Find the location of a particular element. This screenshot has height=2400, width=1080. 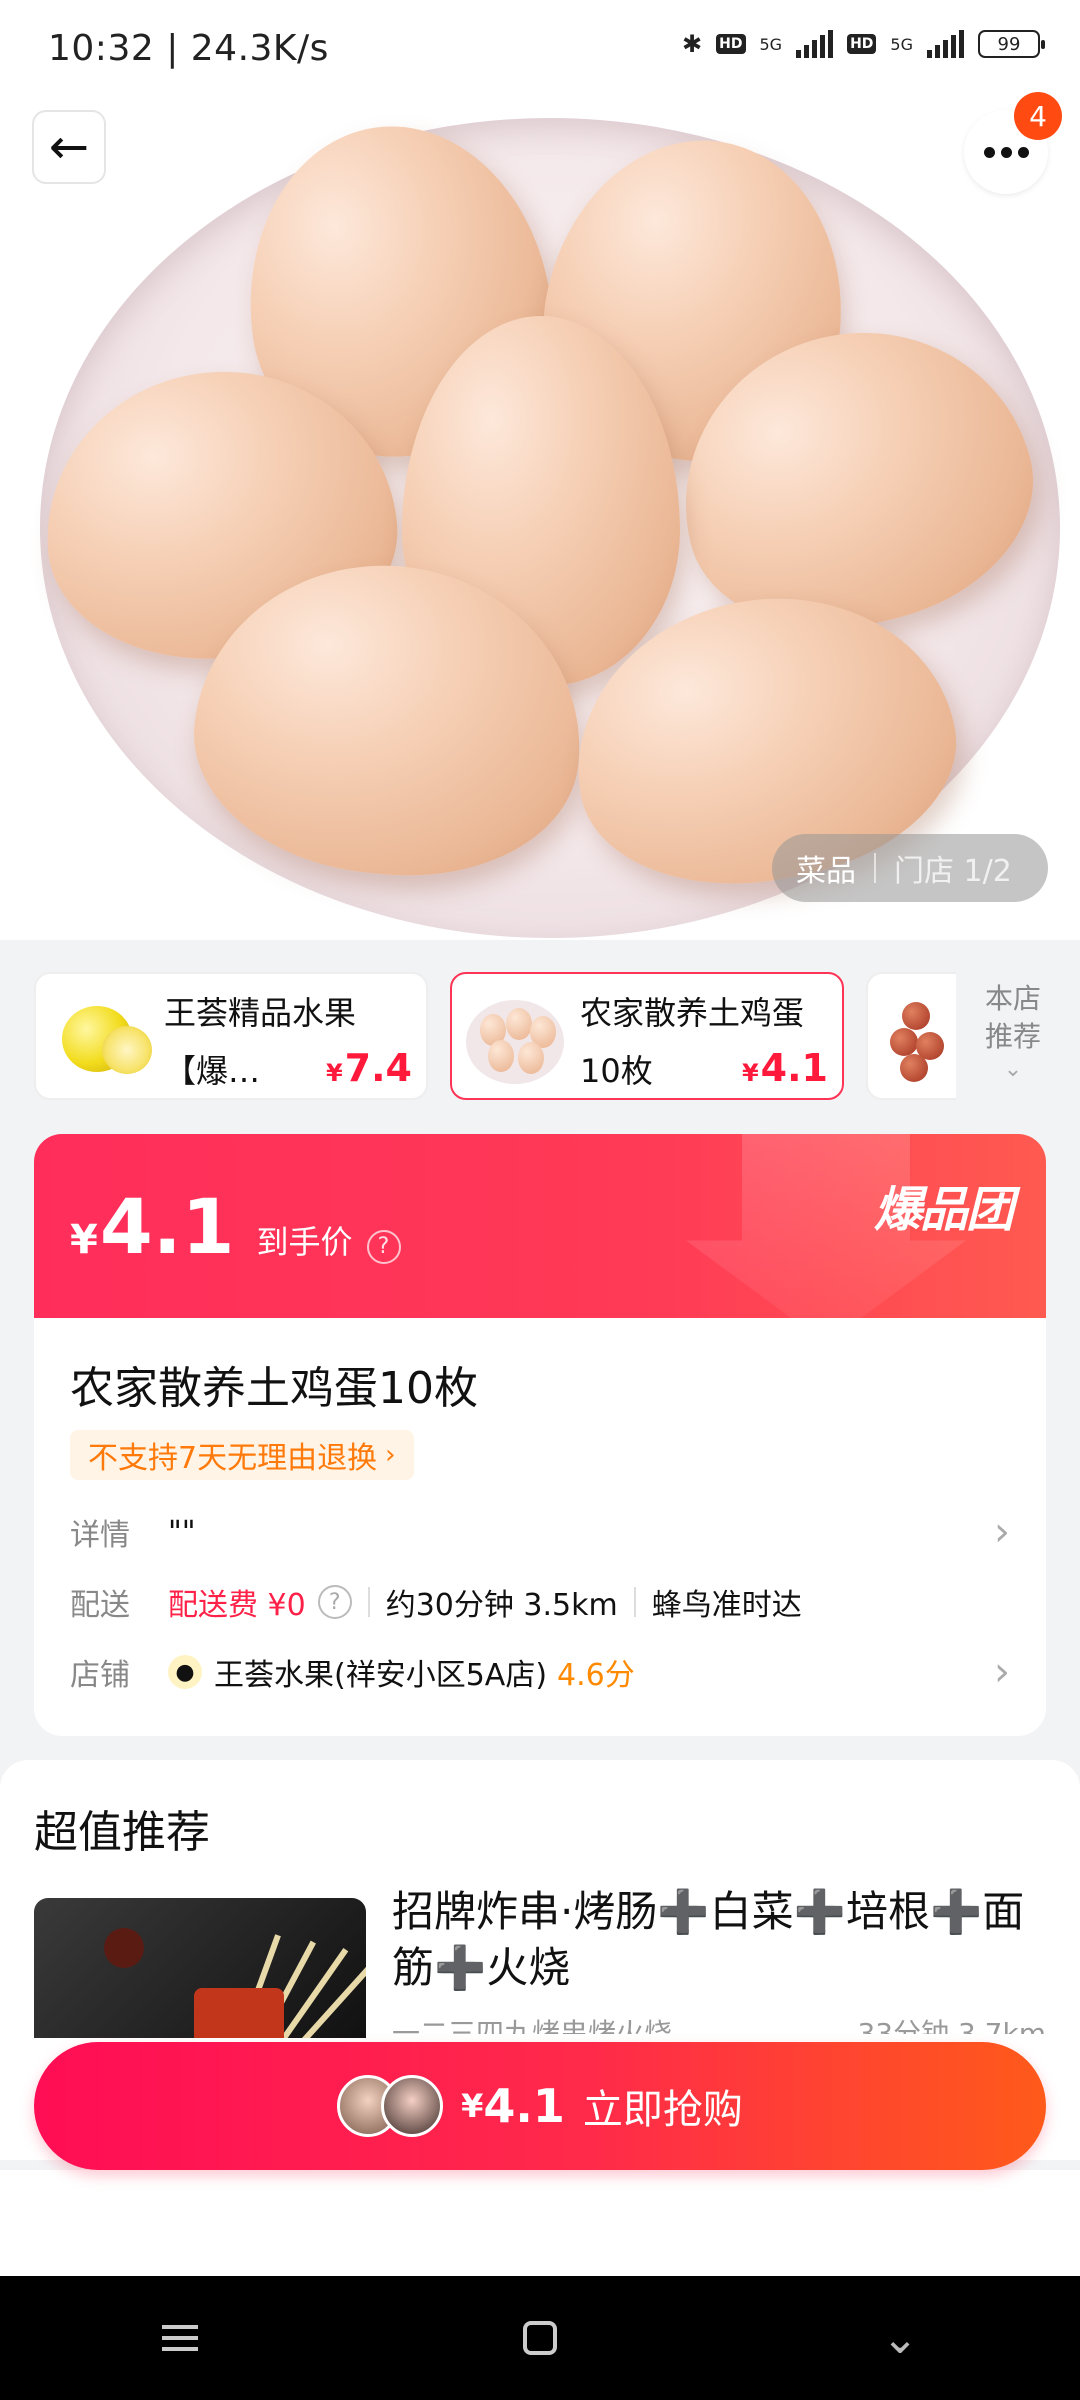

nav-menu-button is located at coordinates (180, 2338).